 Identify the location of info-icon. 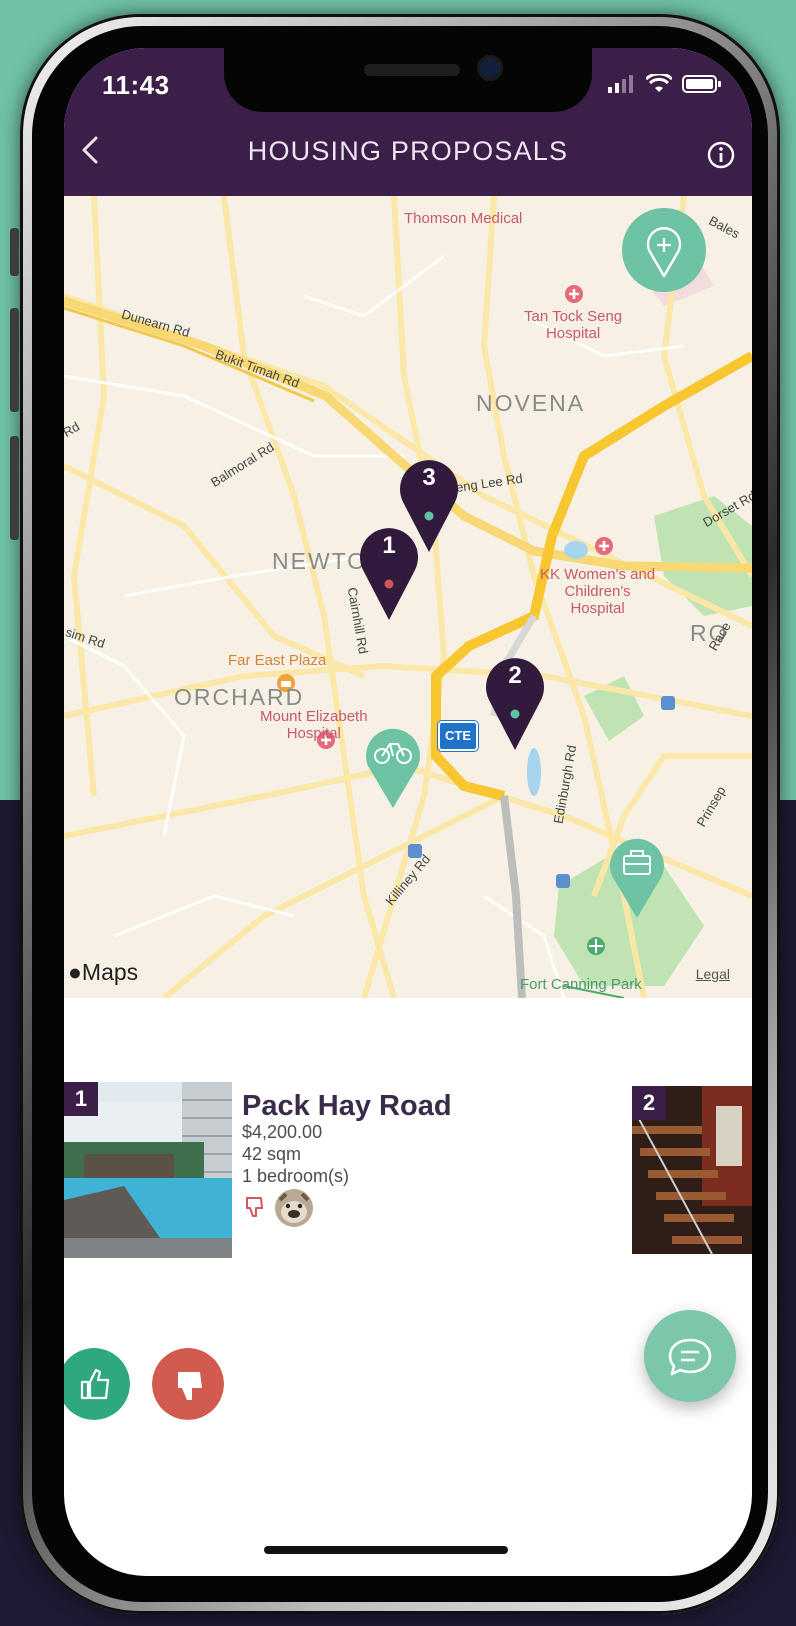
(721, 155).